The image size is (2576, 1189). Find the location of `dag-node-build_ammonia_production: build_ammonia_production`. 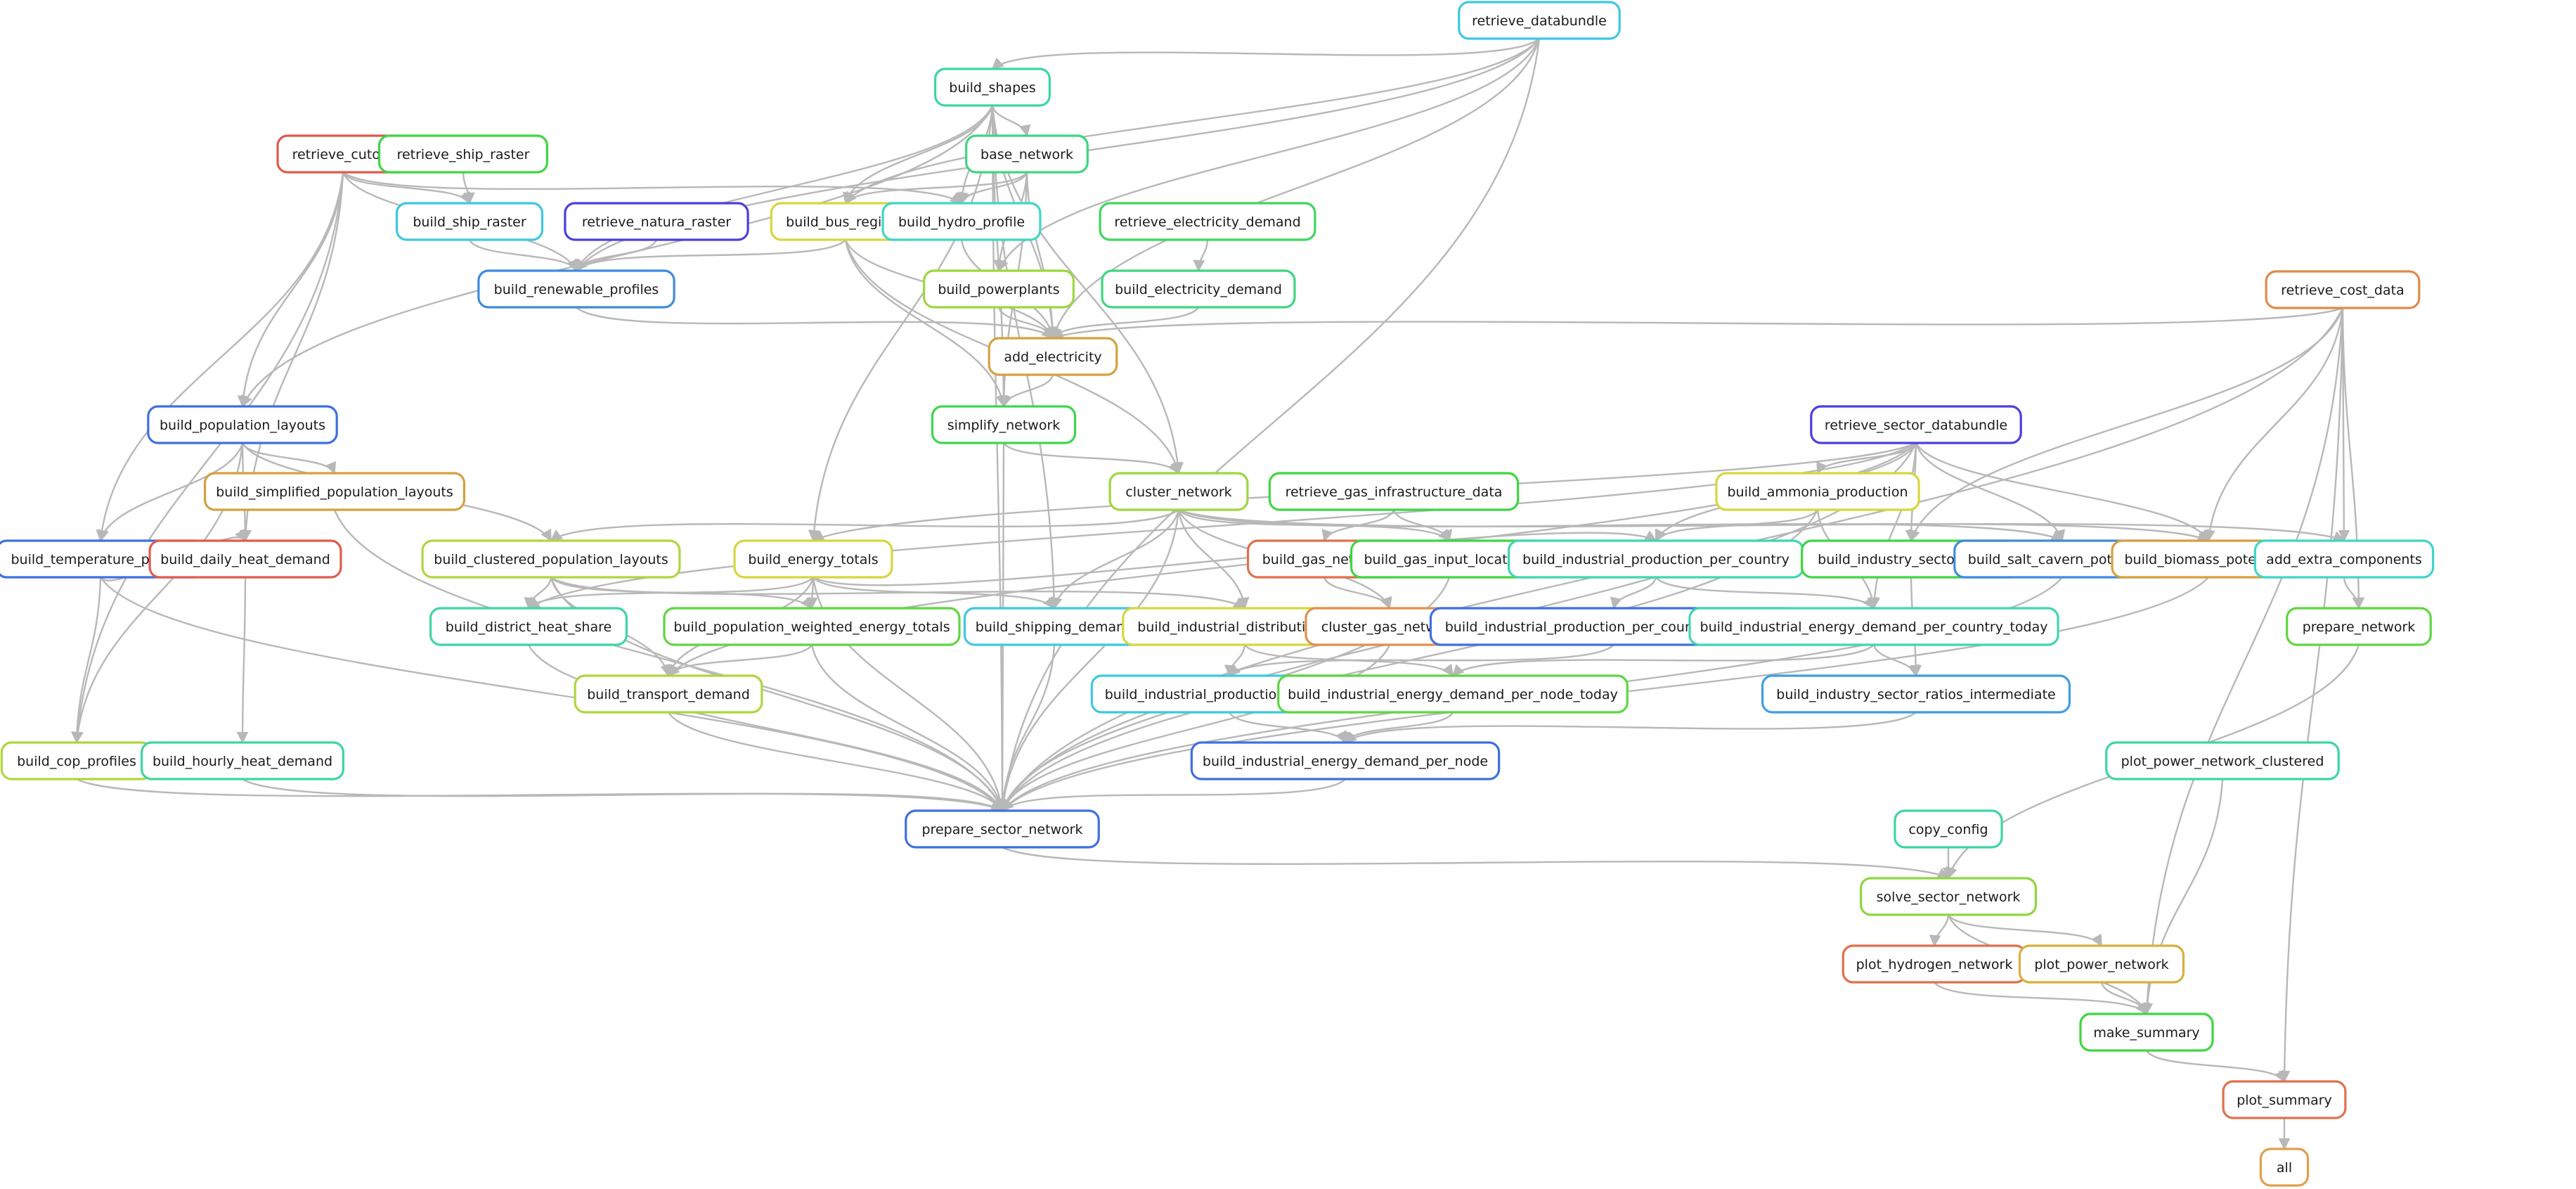

dag-node-build_ammonia_production: build_ammonia_production is located at coordinates (1817, 491).